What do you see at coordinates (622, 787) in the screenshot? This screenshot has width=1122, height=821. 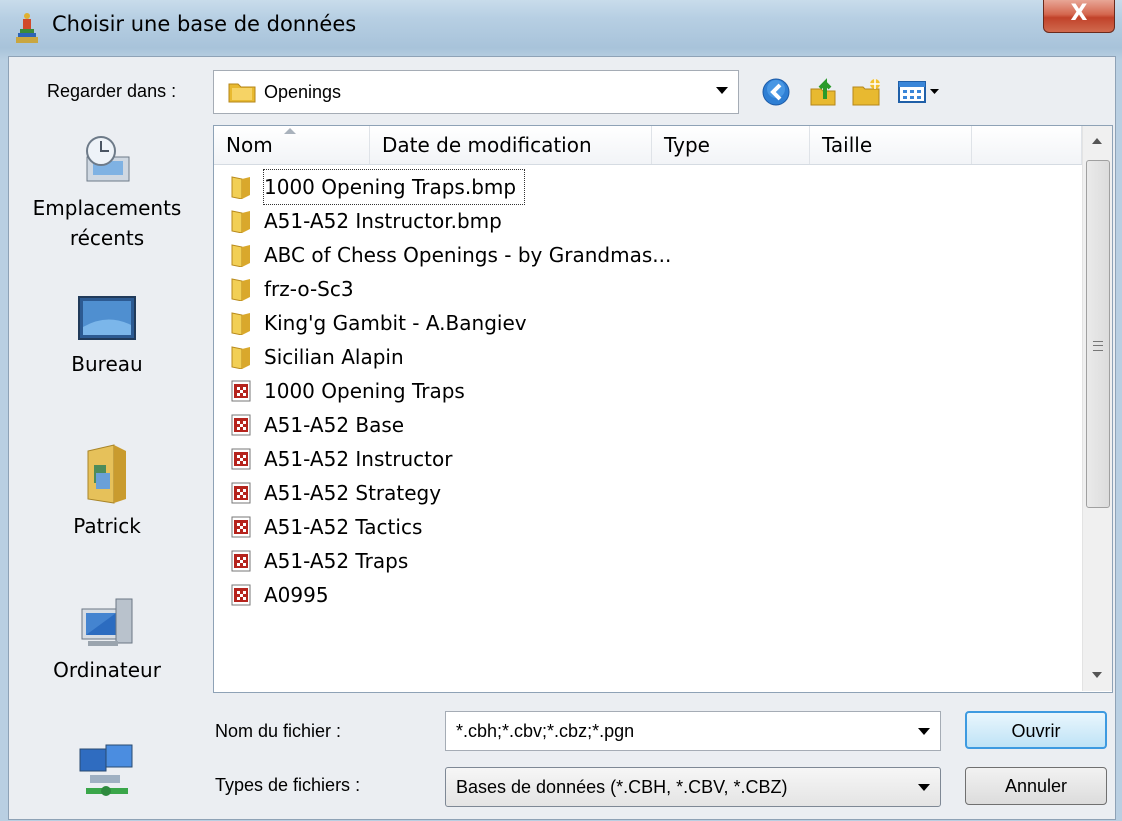 I see `filetype-value: Bases de données (*.CBH, *.CBV, *.CBZ)` at bounding box center [622, 787].